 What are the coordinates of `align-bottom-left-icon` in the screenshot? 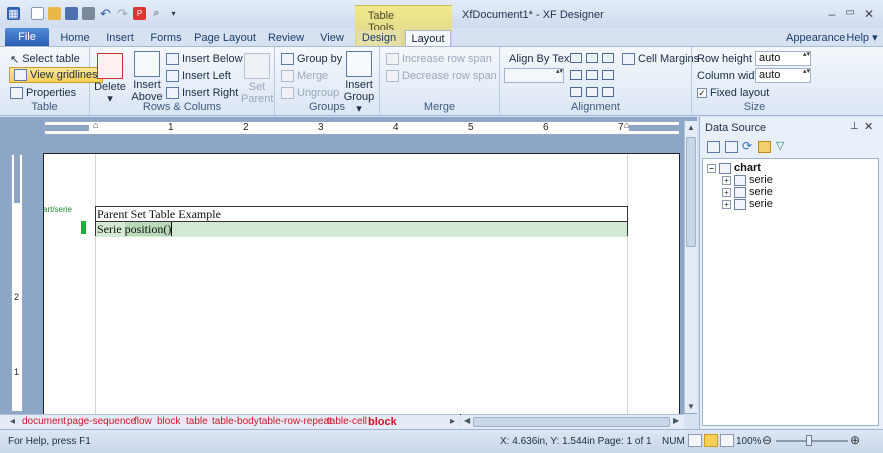 It's located at (576, 92).